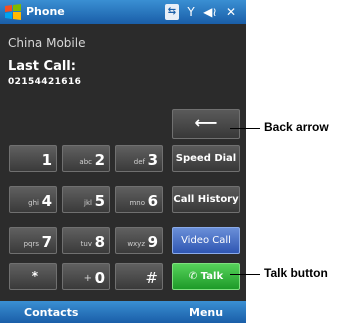 This screenshot has height=323, width=349. What do you see at coordinates (206, 199) in the screenshot?
I see `call-history-button: Call History` at bounding box center [206, 199].